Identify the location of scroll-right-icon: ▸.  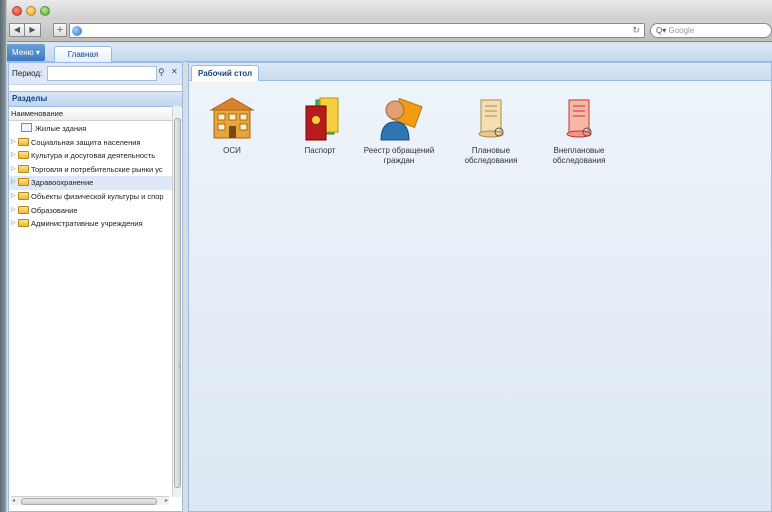
(166, 500).